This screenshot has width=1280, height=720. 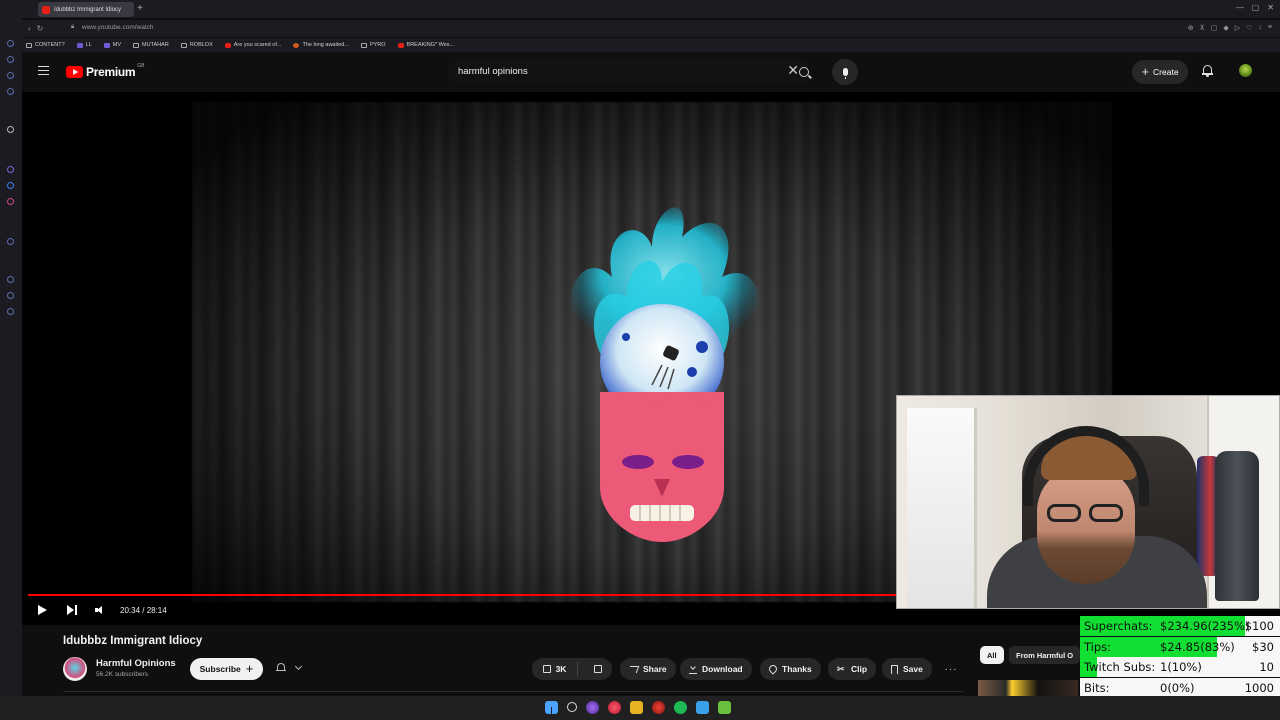 What do you see at coordinates (1259, 626) in the screenshot?
I see `stat-goal: $100` at bounding box center [1259, 626].